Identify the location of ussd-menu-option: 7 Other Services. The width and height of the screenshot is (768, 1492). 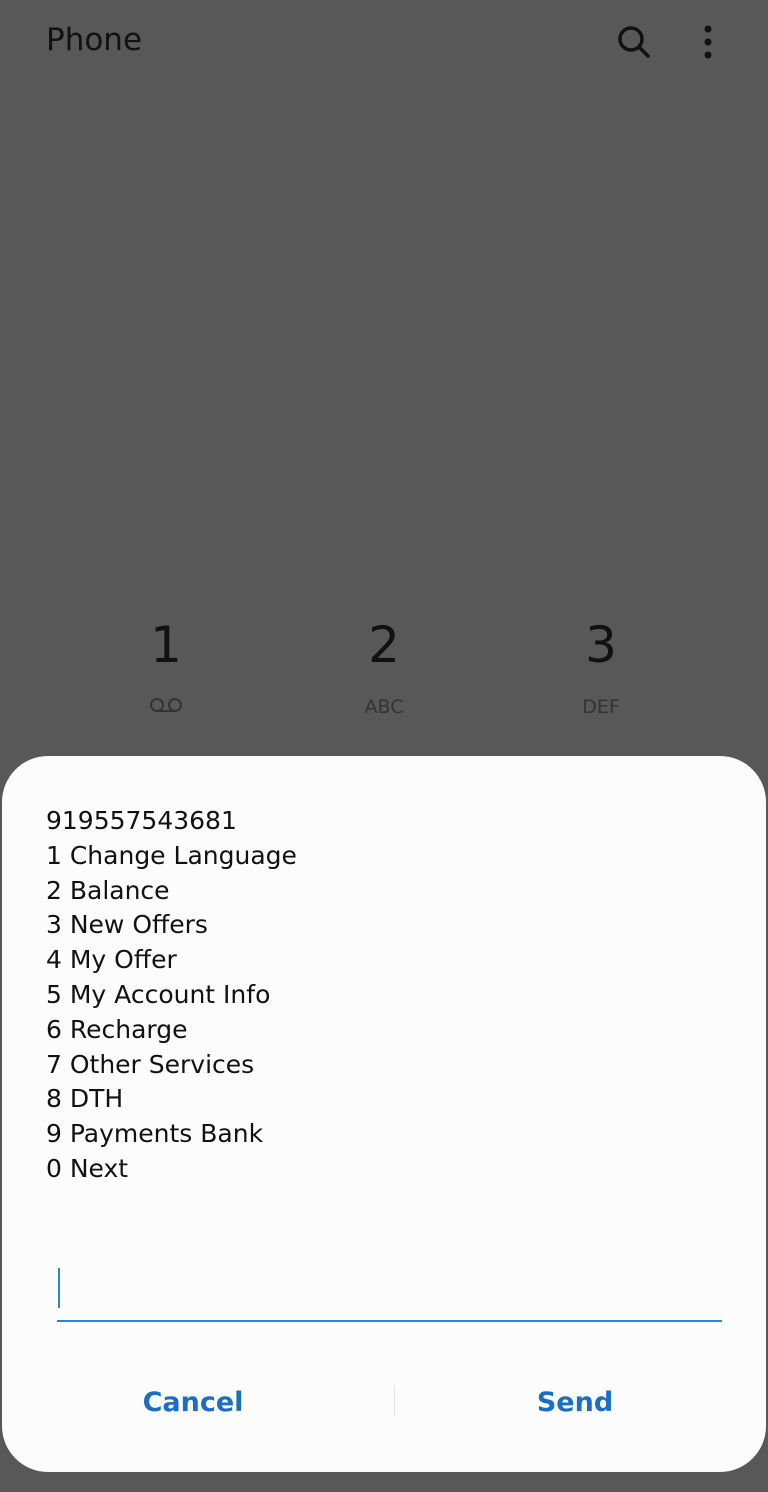
(150, 1064).